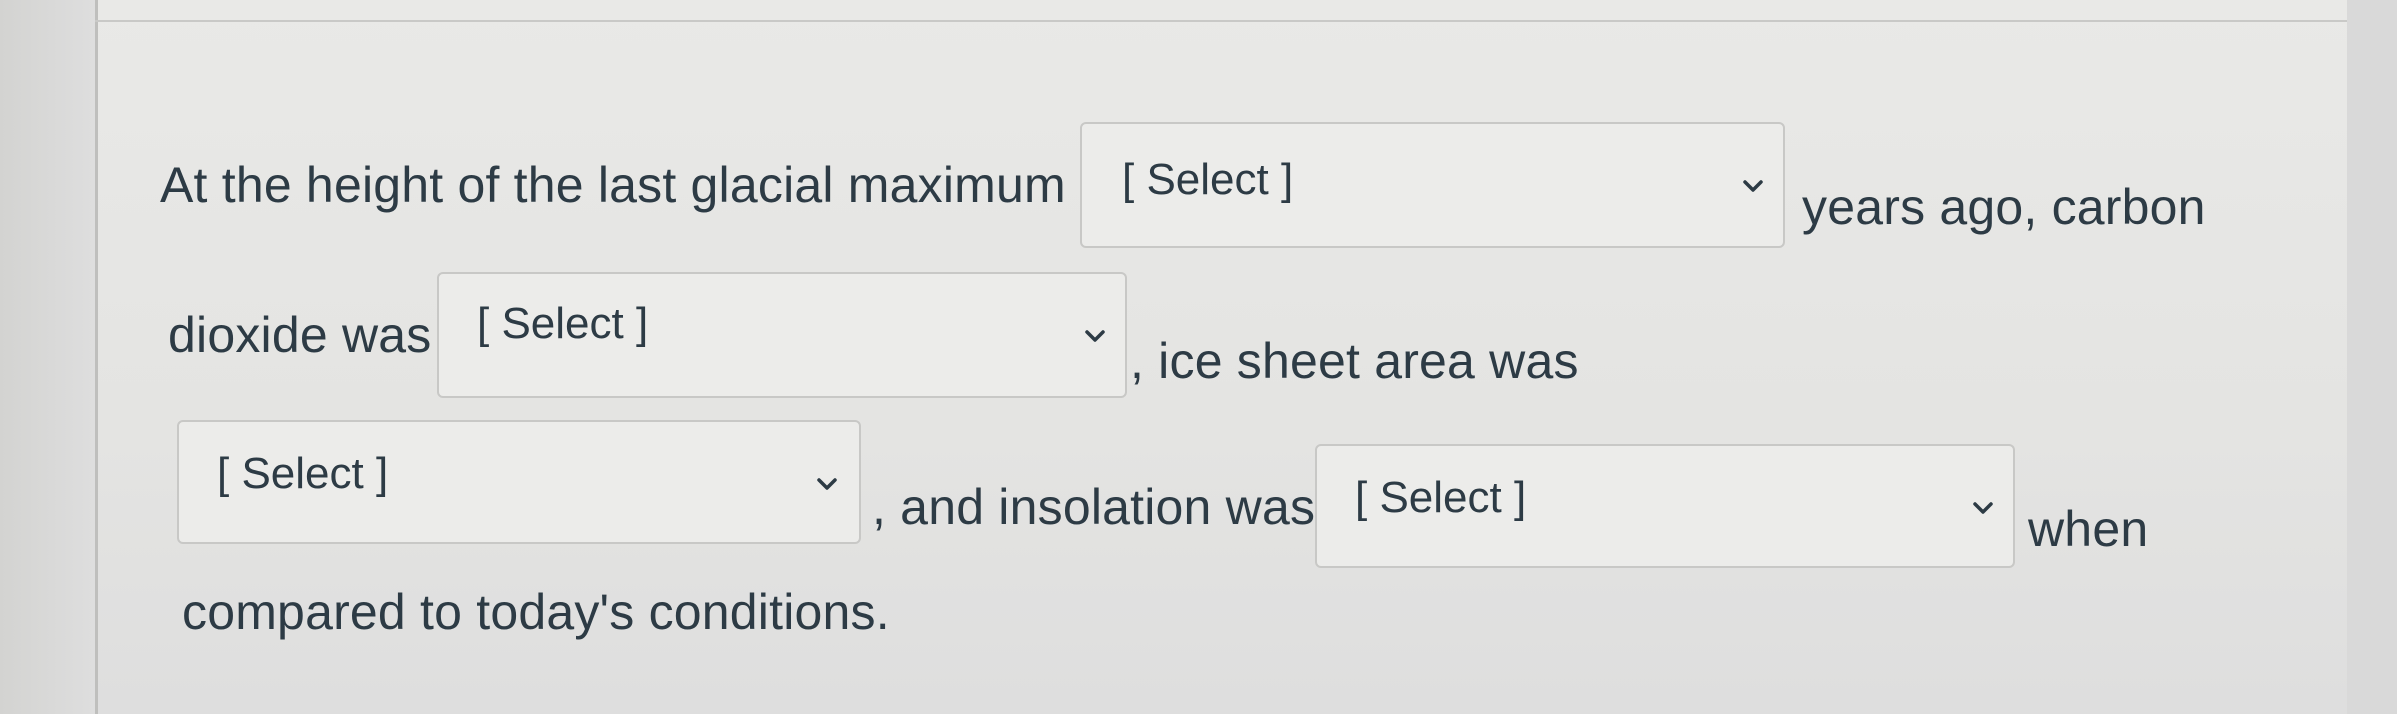  What do you see at coordinates (1432, 185) in the screenshot?
I see `glacial-maximum-years-select: [ Select ]` at bounding box center [1432, 185].